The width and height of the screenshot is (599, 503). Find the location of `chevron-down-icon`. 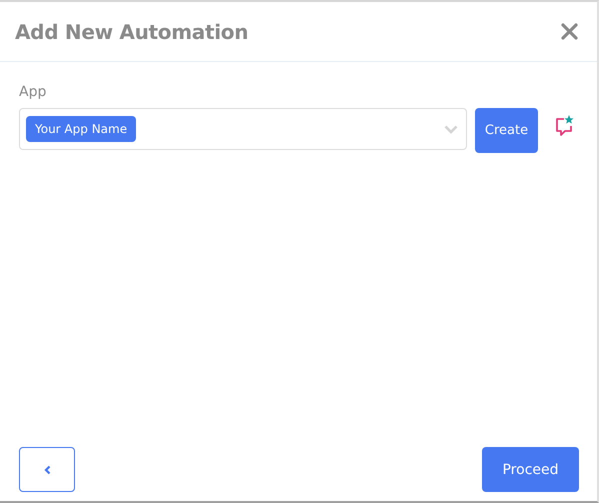

chevron-down-icon is located at coordinates (451, 129).